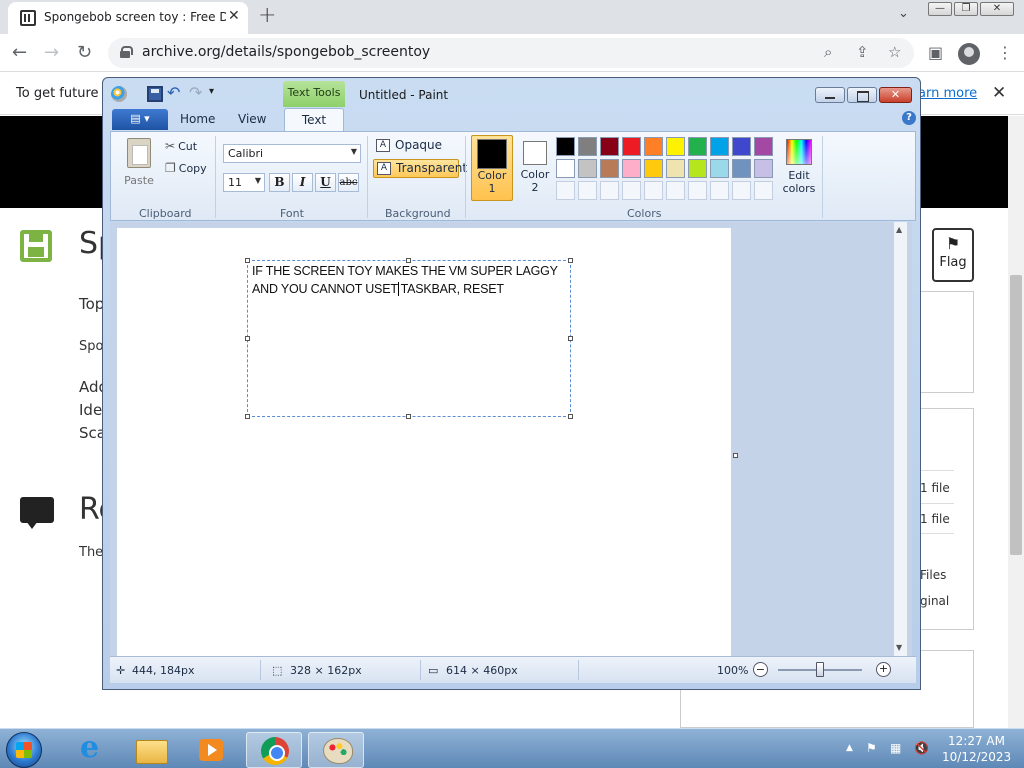 The width and height of the screenshot is (1024, 768). I want to click on help-icon: ?, so click(909, 118).